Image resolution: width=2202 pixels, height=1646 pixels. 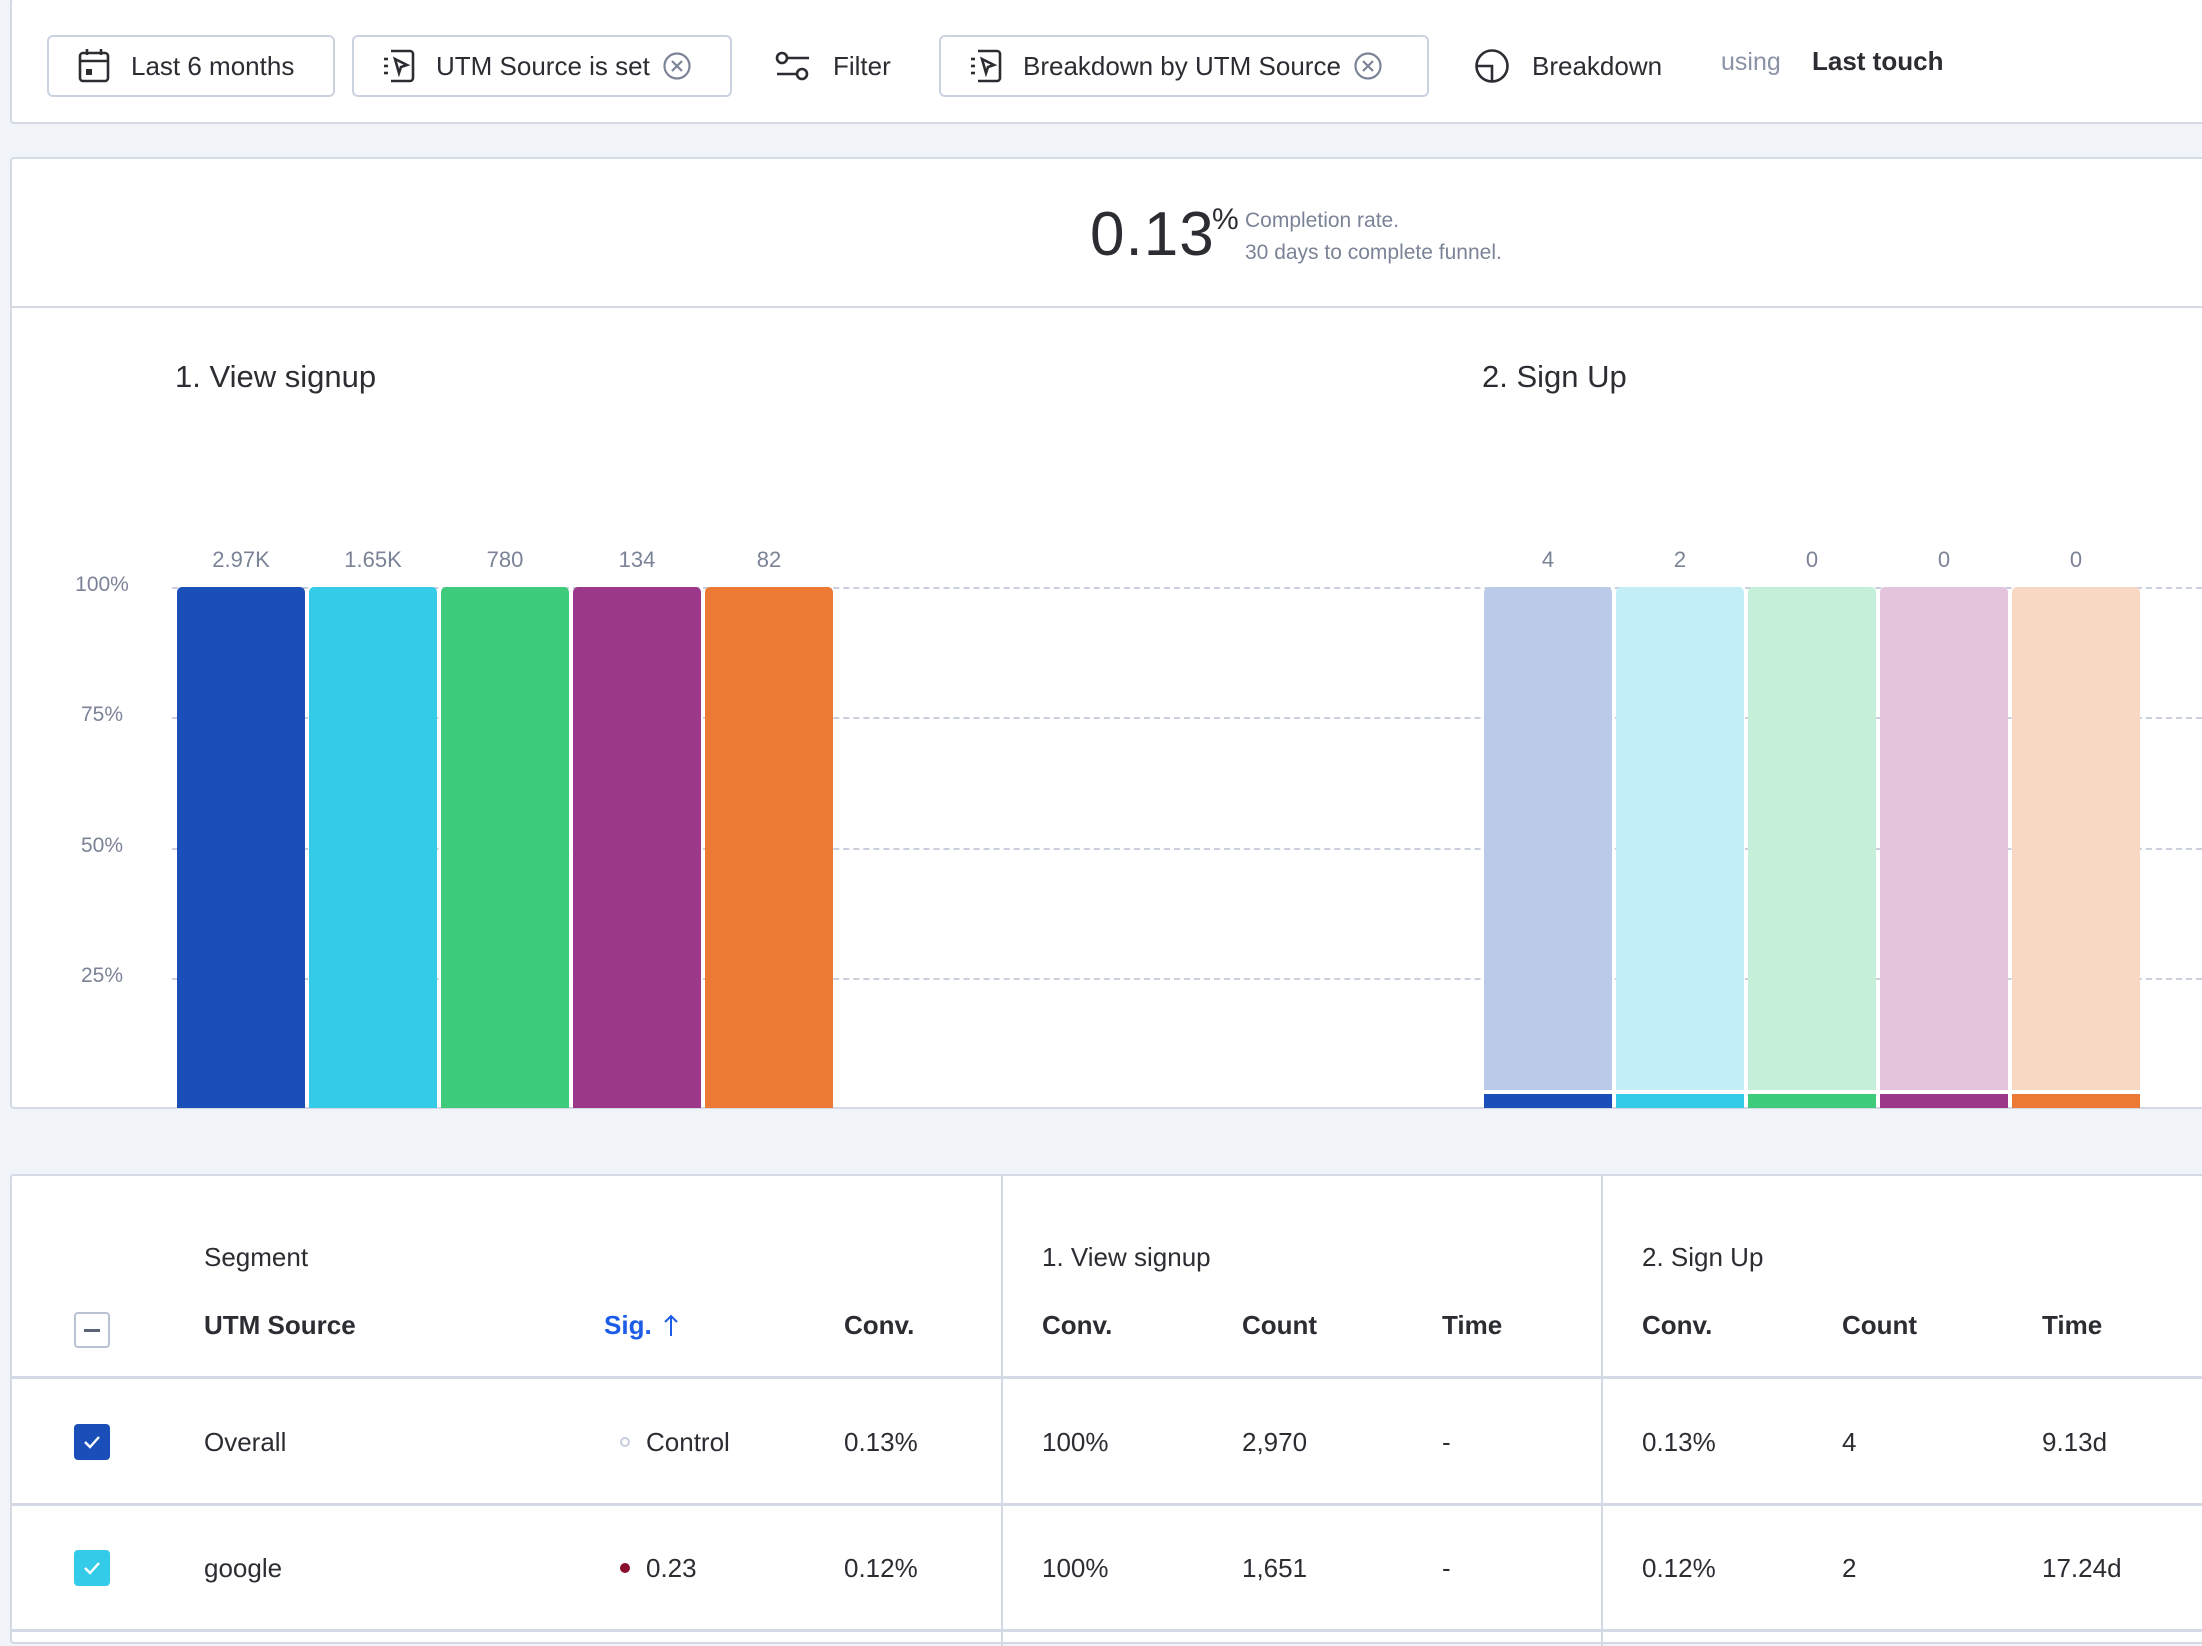 I want to click on breakdown-chip-label: Breakdown by UTM Source, so click(x=1182, y=65).